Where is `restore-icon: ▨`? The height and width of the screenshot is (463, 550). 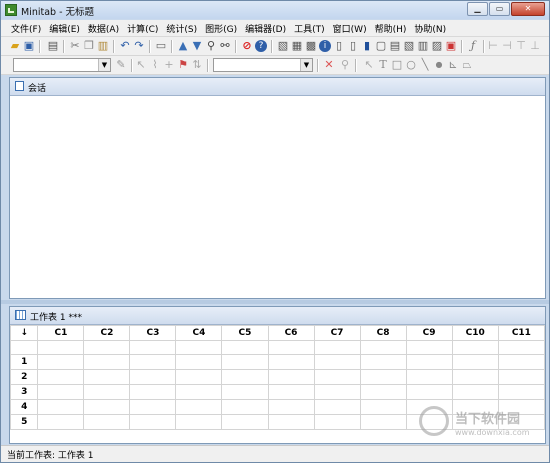
restore-icon: ▨ is located at coordinates (437, 46).